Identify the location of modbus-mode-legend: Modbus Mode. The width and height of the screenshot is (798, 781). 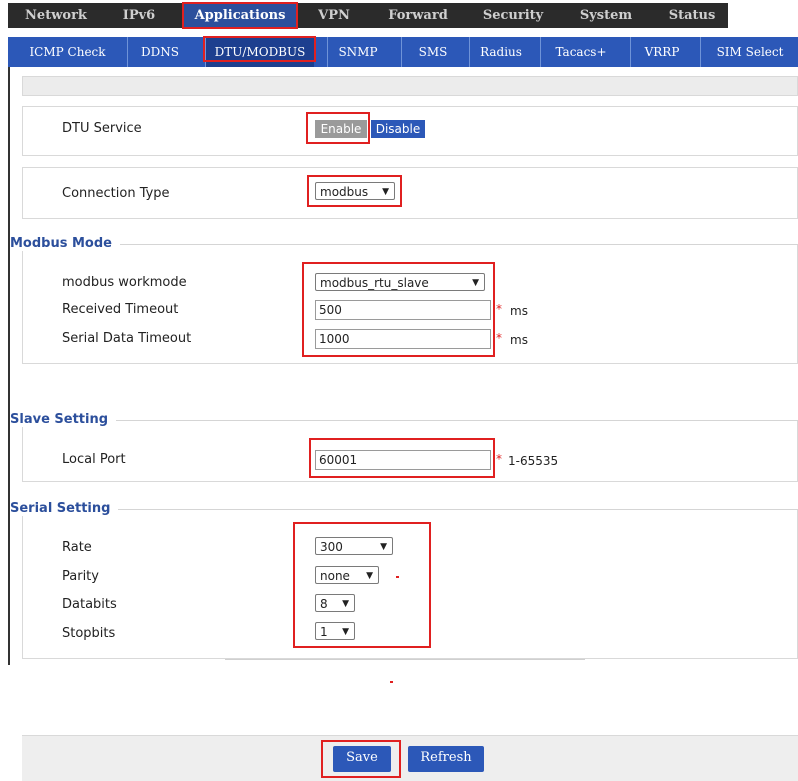
(65, 243).